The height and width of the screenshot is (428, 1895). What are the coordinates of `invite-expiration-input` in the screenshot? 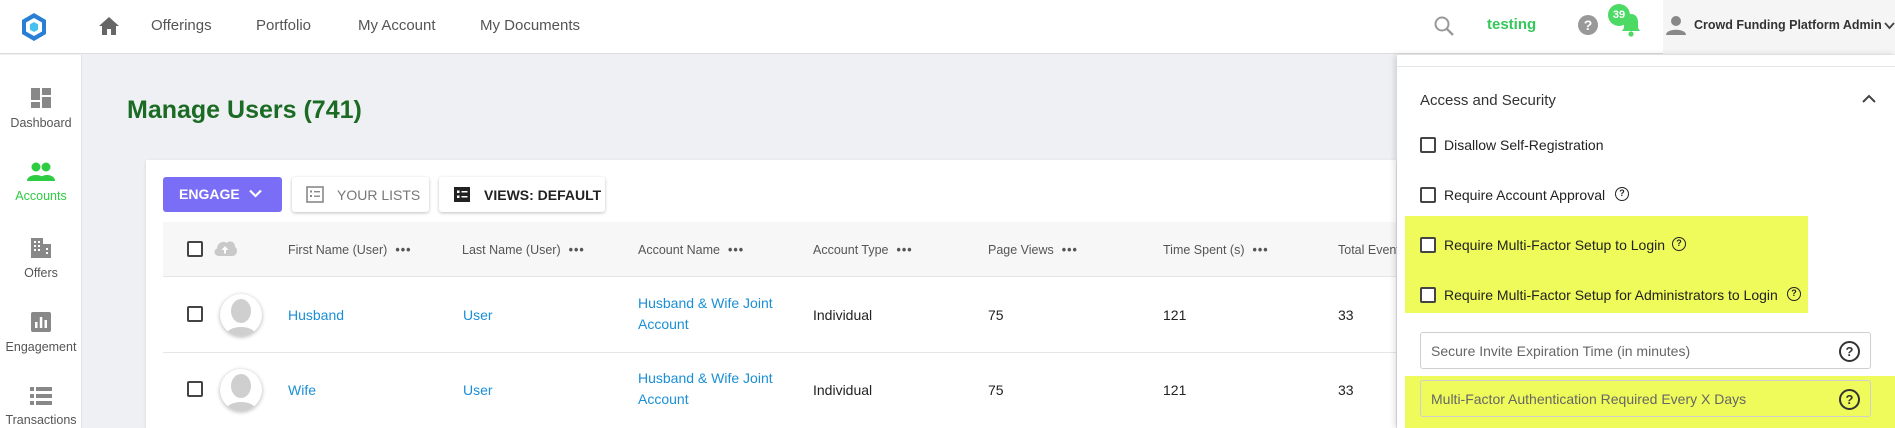 It's located at (1621, 350).